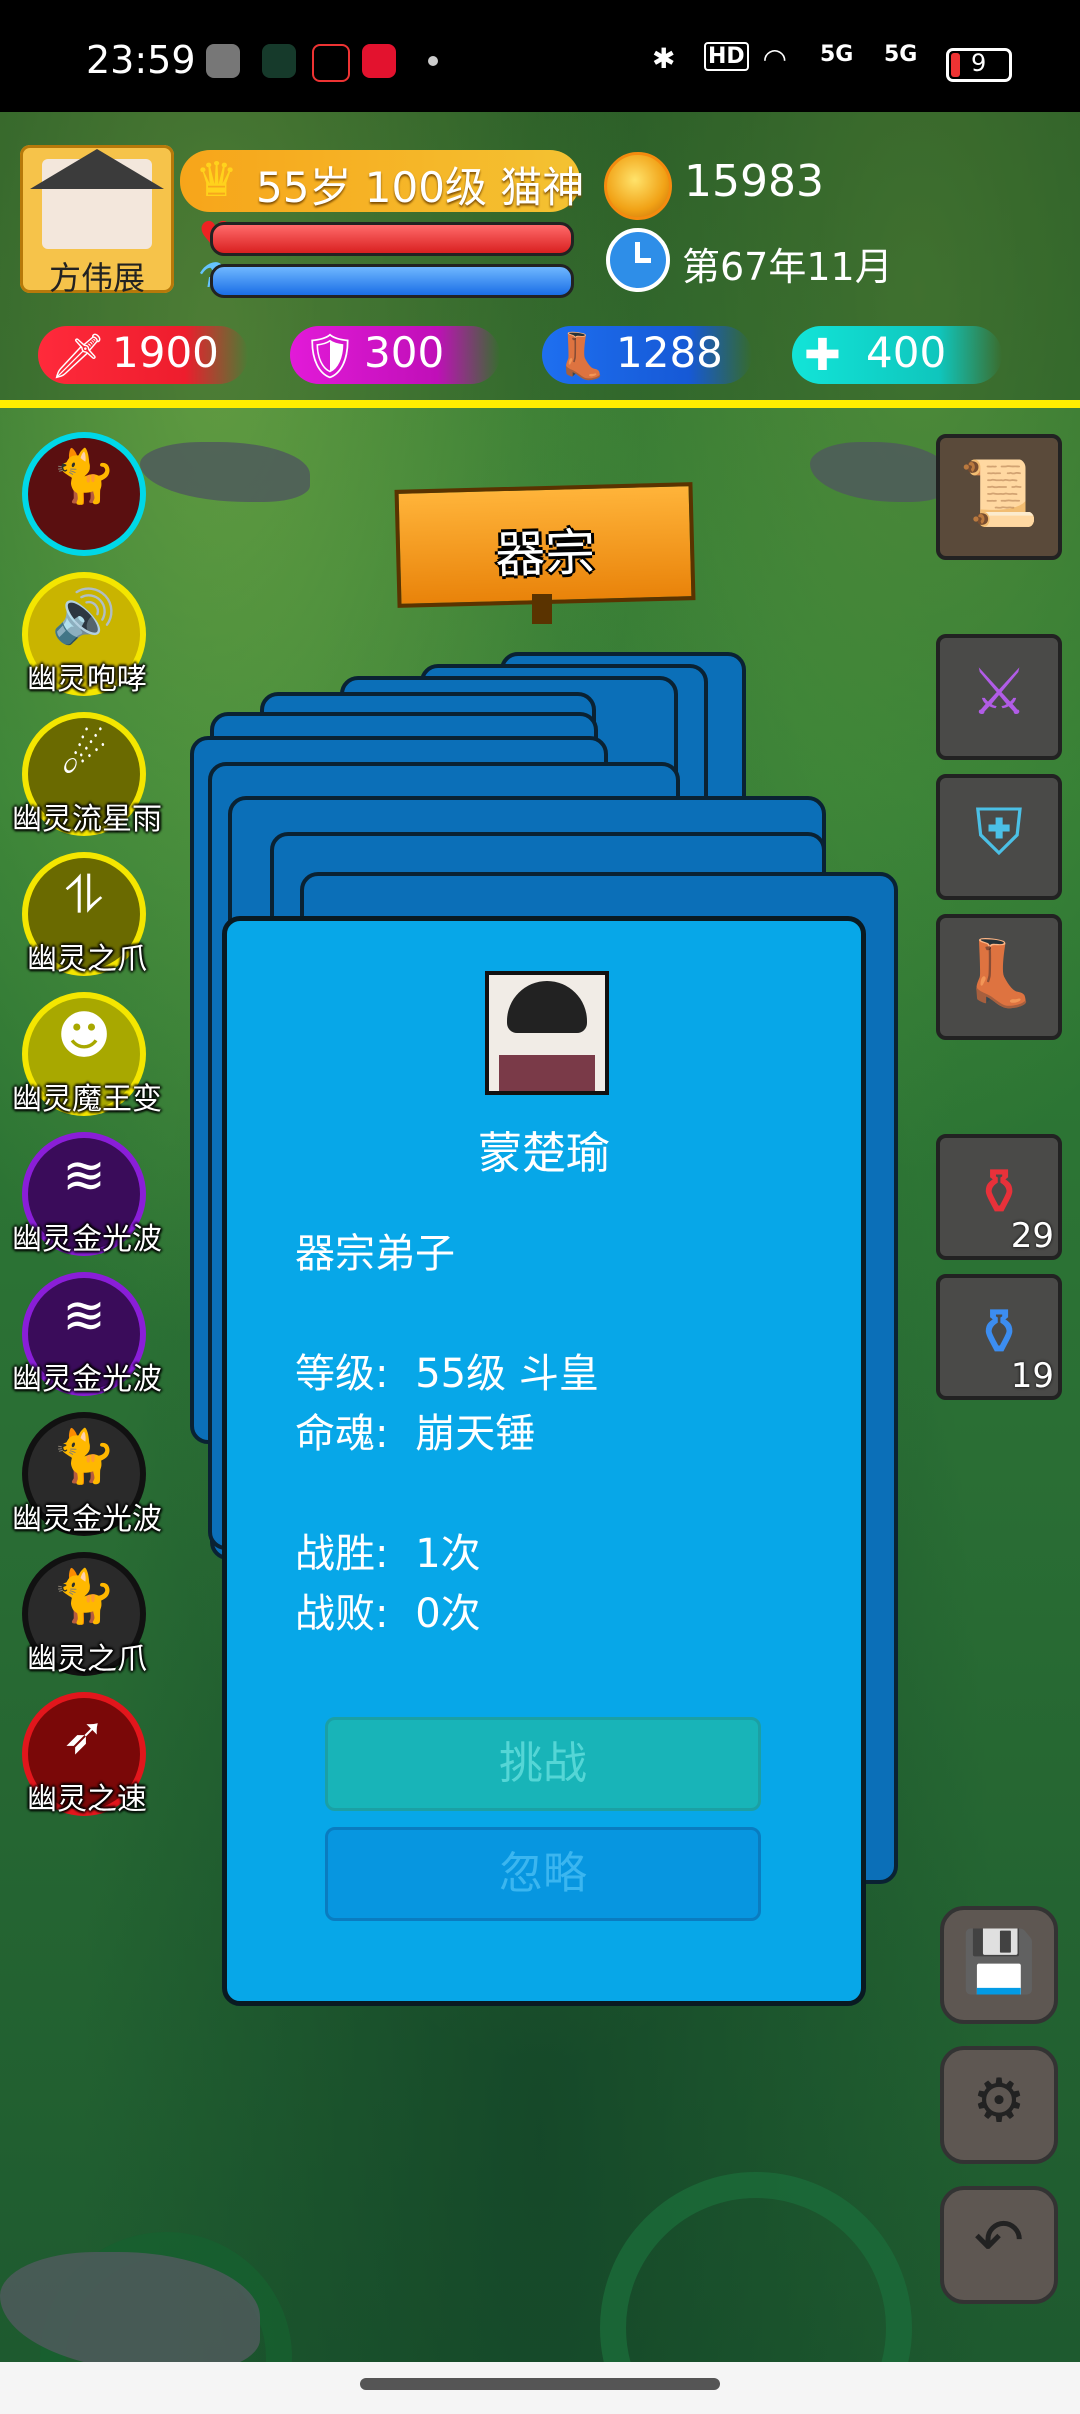 This screenshot has height=2414, width=1080. What do you see at coordinates (999, 693) in the screenshot?
I see `sword-icon: ⚔` at bounding box center [999, 693].